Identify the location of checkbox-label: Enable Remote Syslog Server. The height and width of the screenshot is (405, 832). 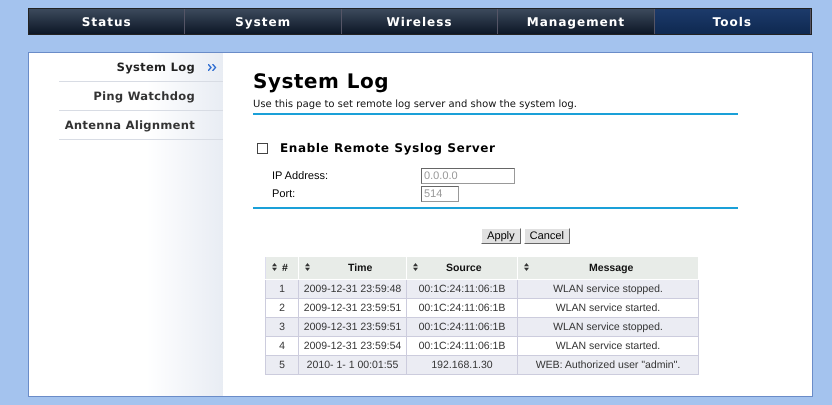
(388, 148).